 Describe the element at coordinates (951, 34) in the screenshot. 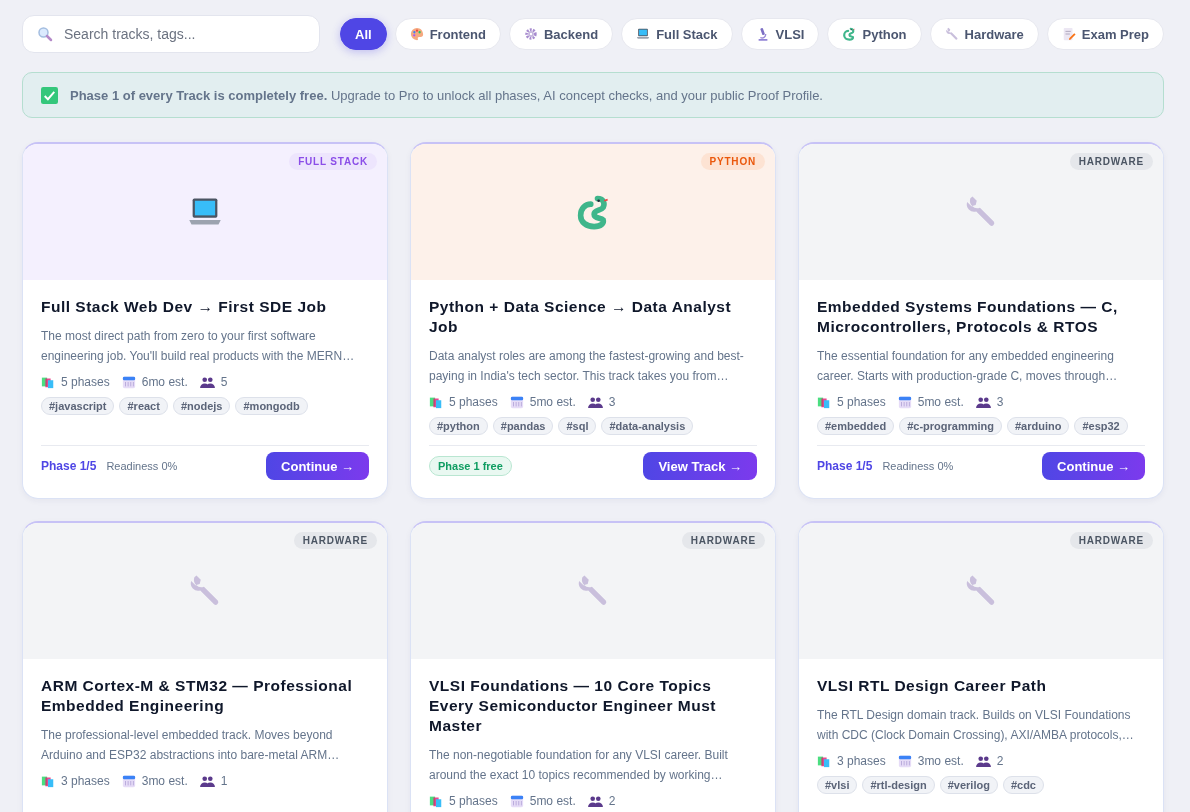

I see `wrench-icon` at that location.